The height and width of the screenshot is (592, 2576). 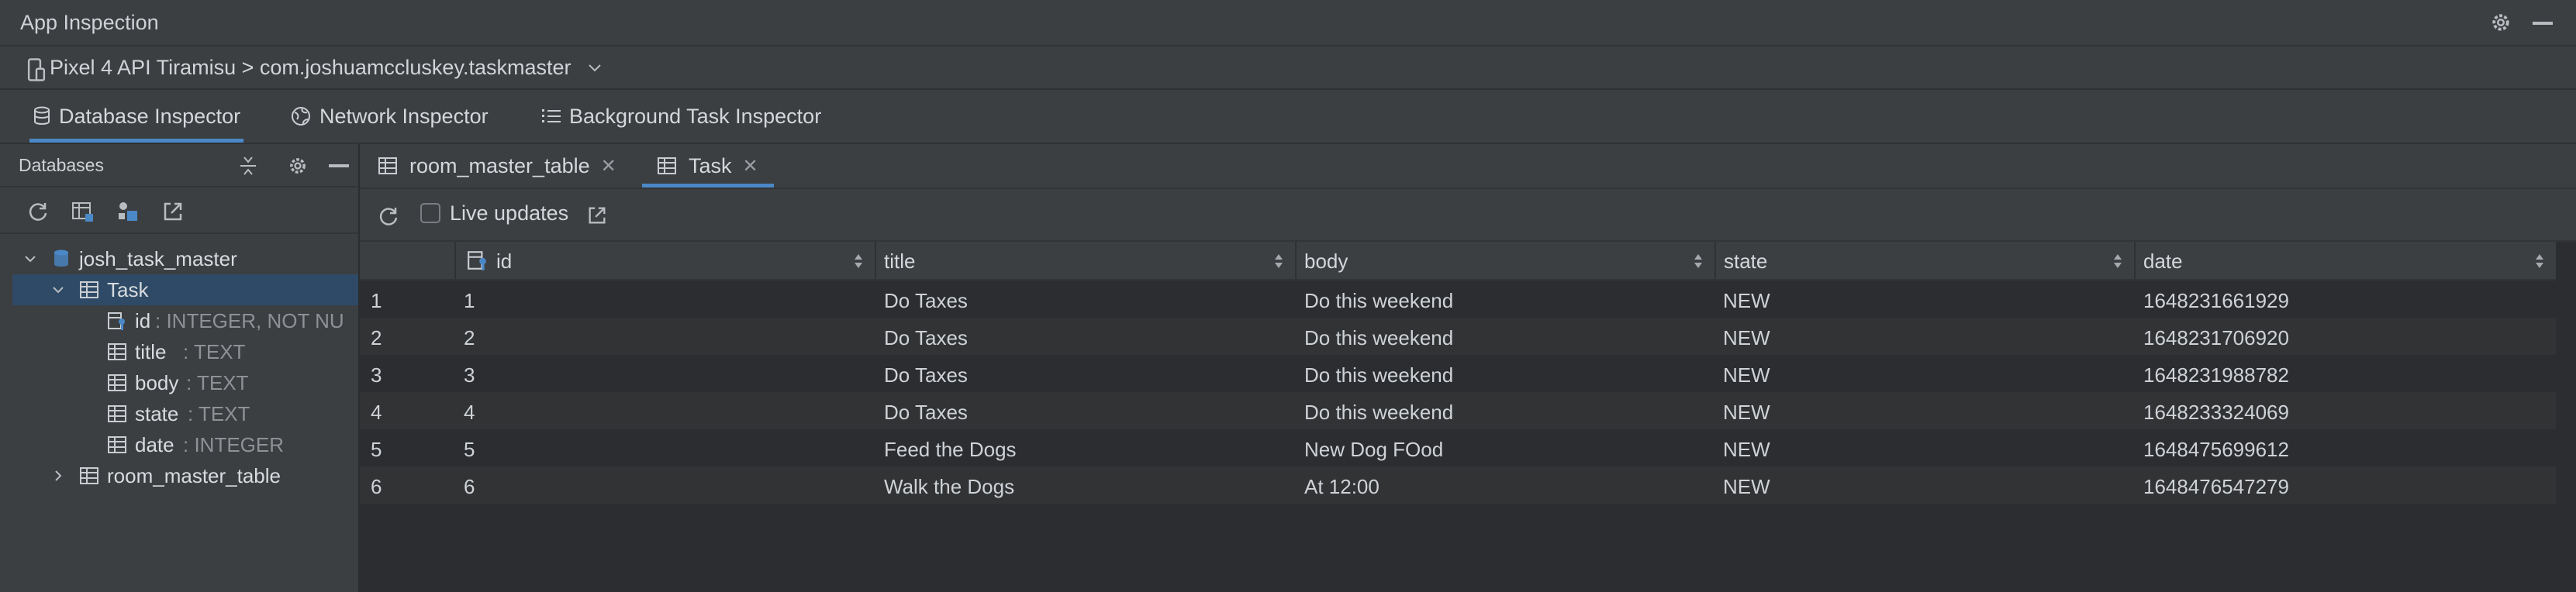 What do you see at coordinates (1504, 261) in the screenshot?
I see `column-header-body: body` at bounding box center [1504, 261].